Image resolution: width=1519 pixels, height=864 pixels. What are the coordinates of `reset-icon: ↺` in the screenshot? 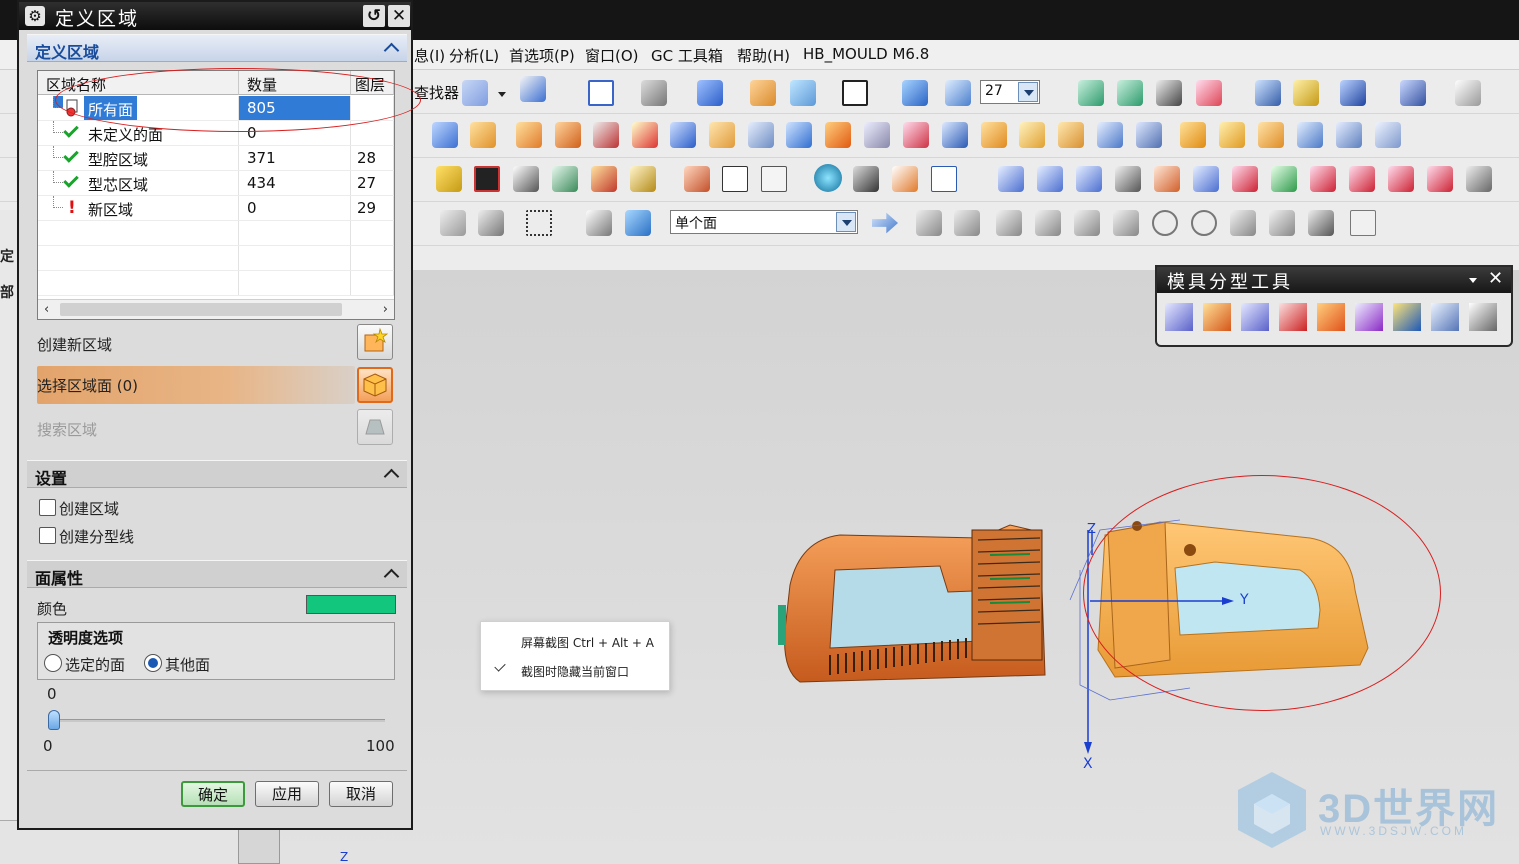 It's located at (374, 16).